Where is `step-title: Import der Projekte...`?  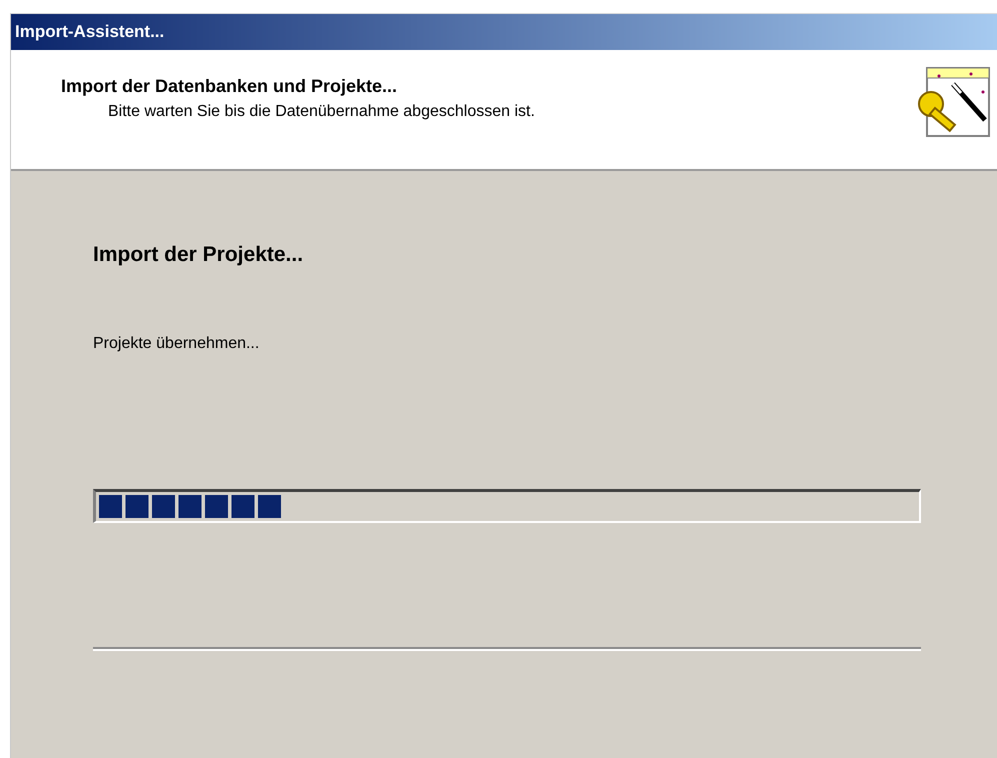 step-title: Import der Projekte... is located at coordinates (198, 255).